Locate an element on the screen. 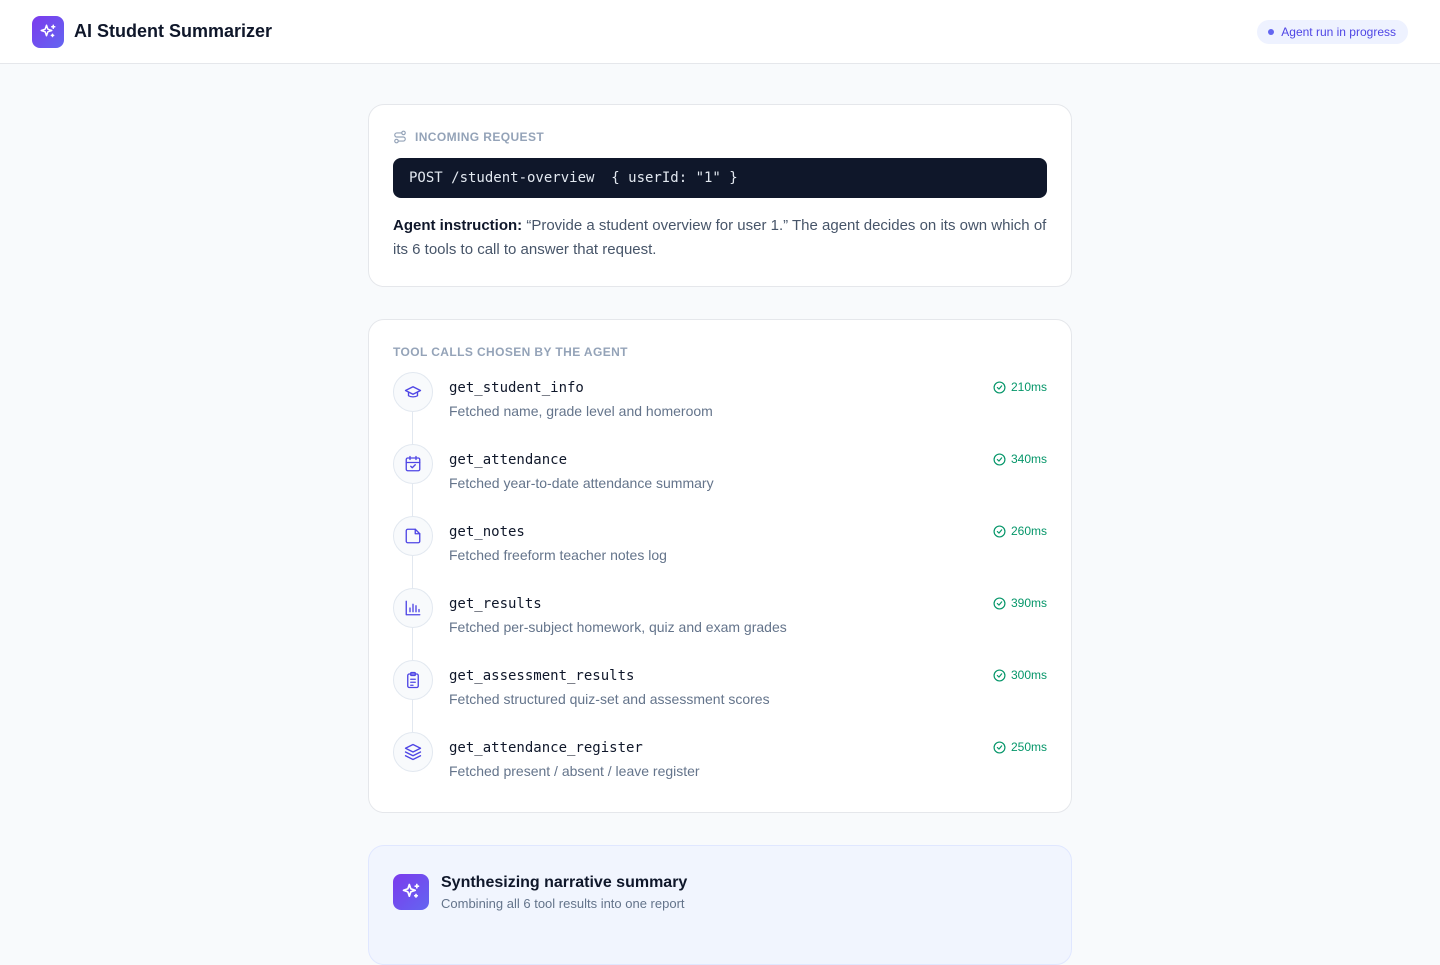 The height and width of the screenshot is (965, 1440). layers-icon is located at coordinates (413, 752).